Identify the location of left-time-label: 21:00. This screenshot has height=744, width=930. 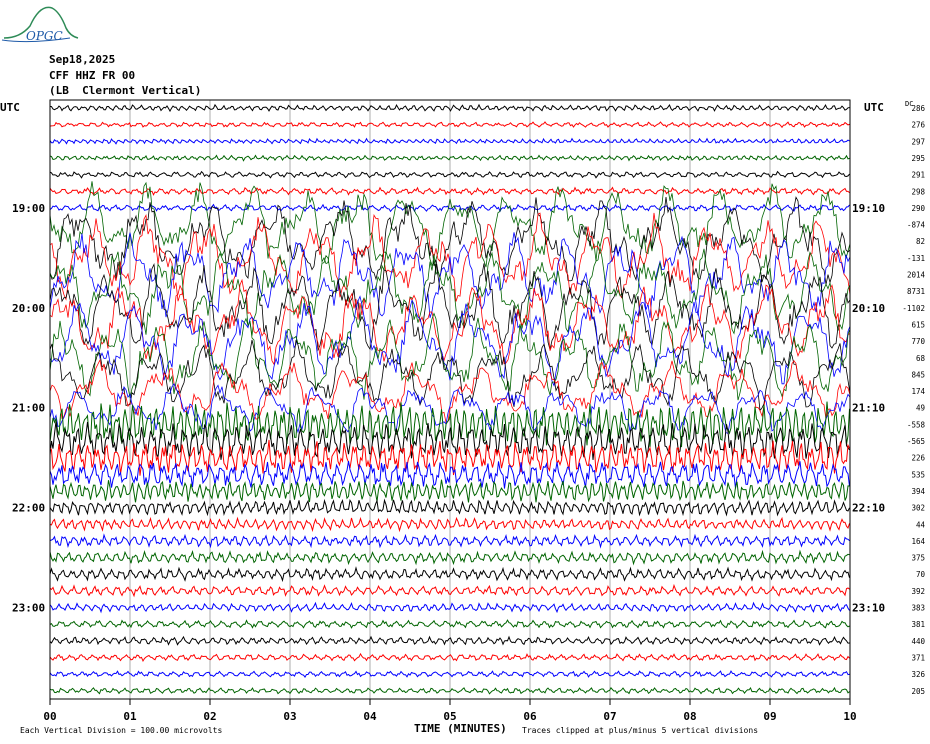
(28, 408).